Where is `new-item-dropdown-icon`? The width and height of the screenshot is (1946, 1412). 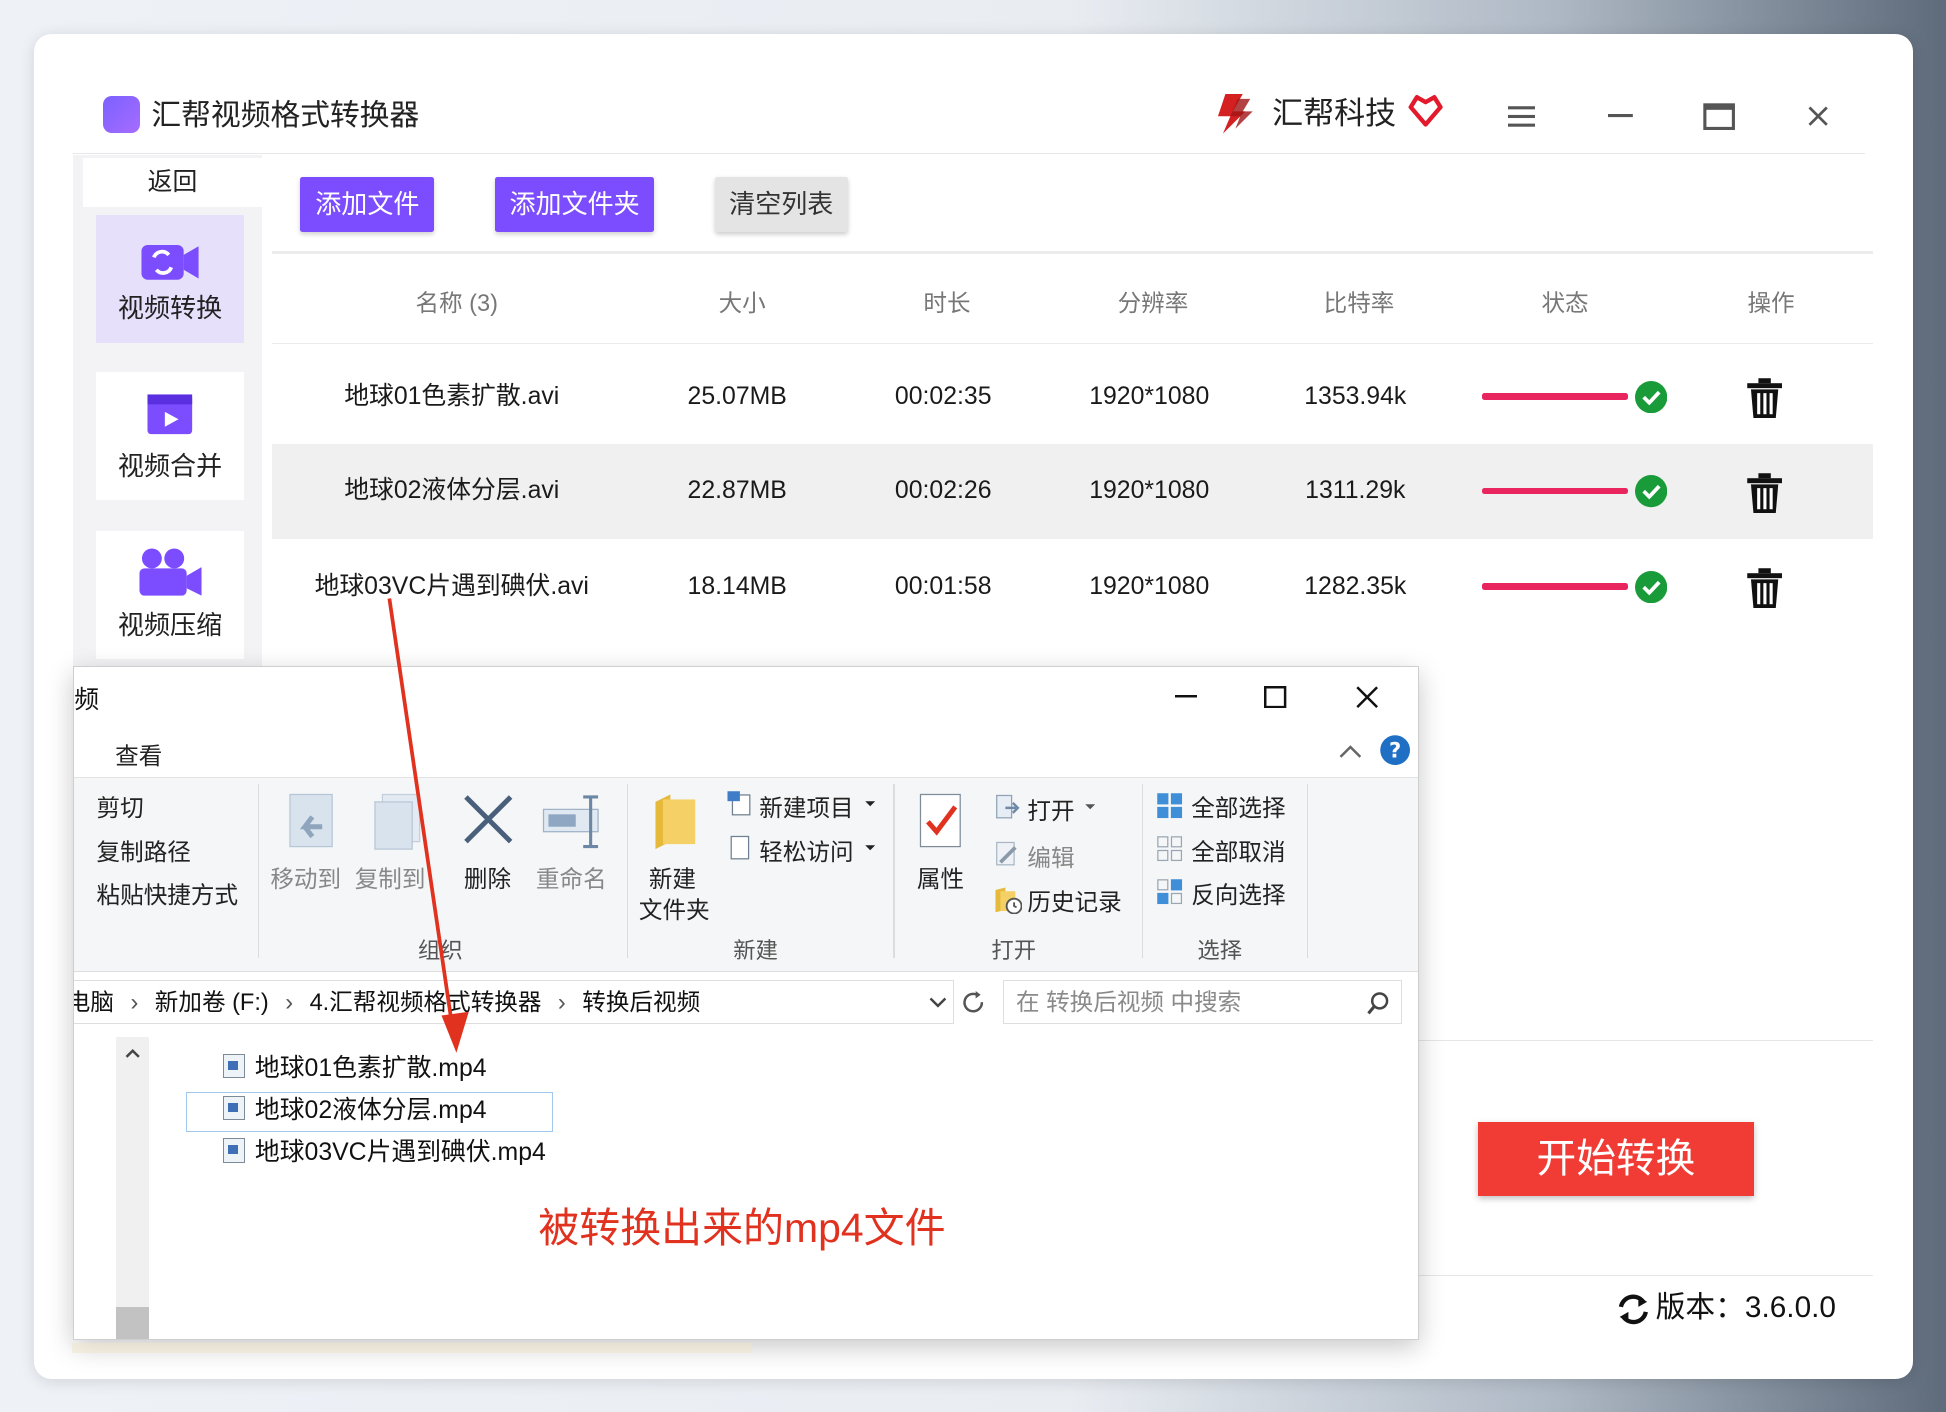 new-item-dropdown-icon is located at coordinates (870, 803).